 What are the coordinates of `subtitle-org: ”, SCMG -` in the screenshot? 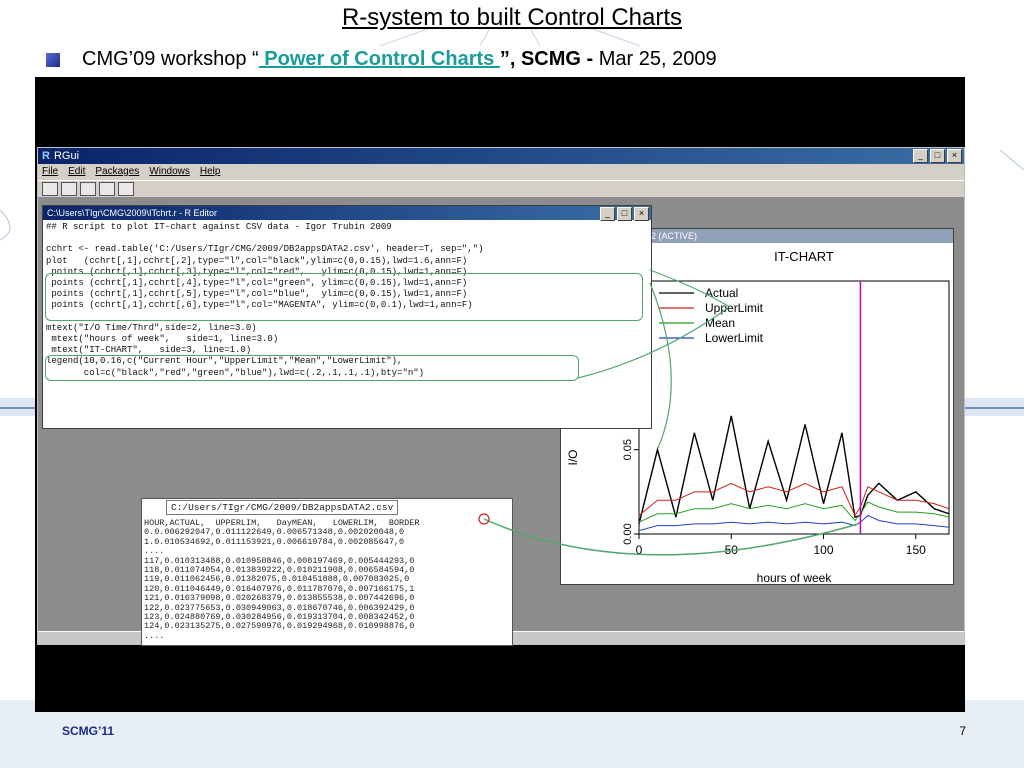 It's located at (549, 59).